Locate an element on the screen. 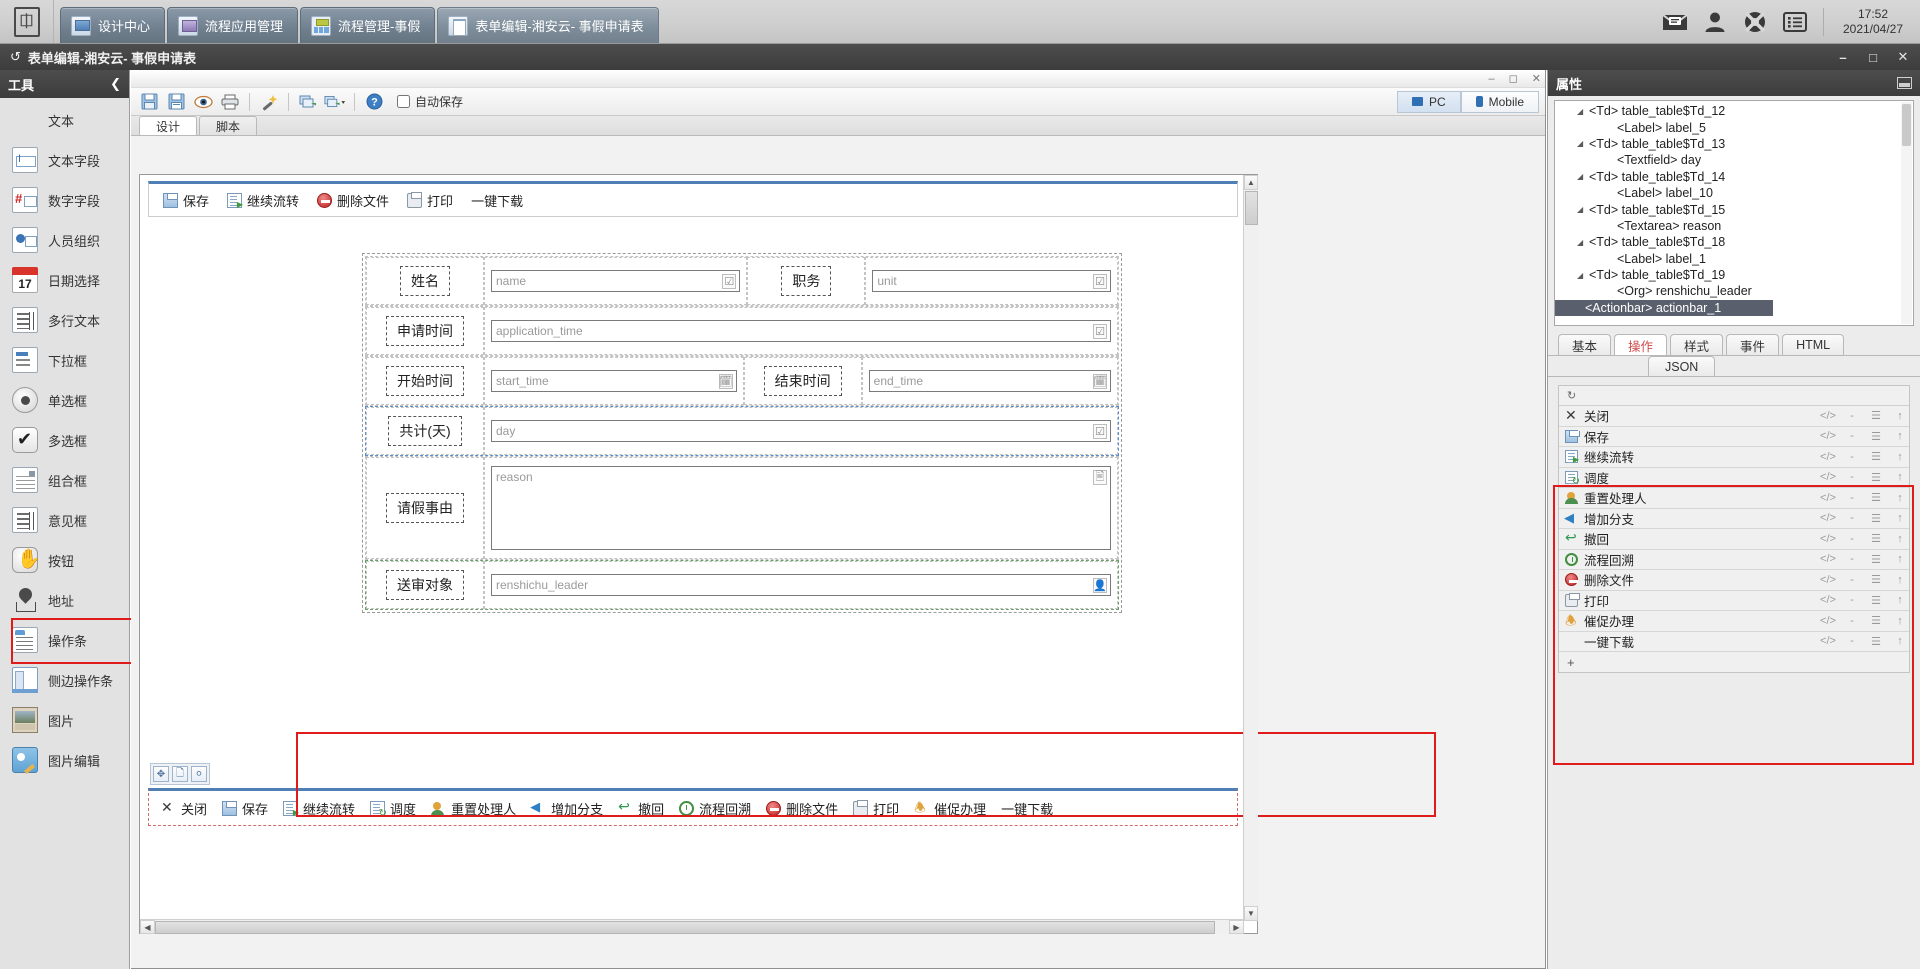 The image size is (1920, 969). scroll-left-arrow: ◀ is located at coordinates (147, 927).